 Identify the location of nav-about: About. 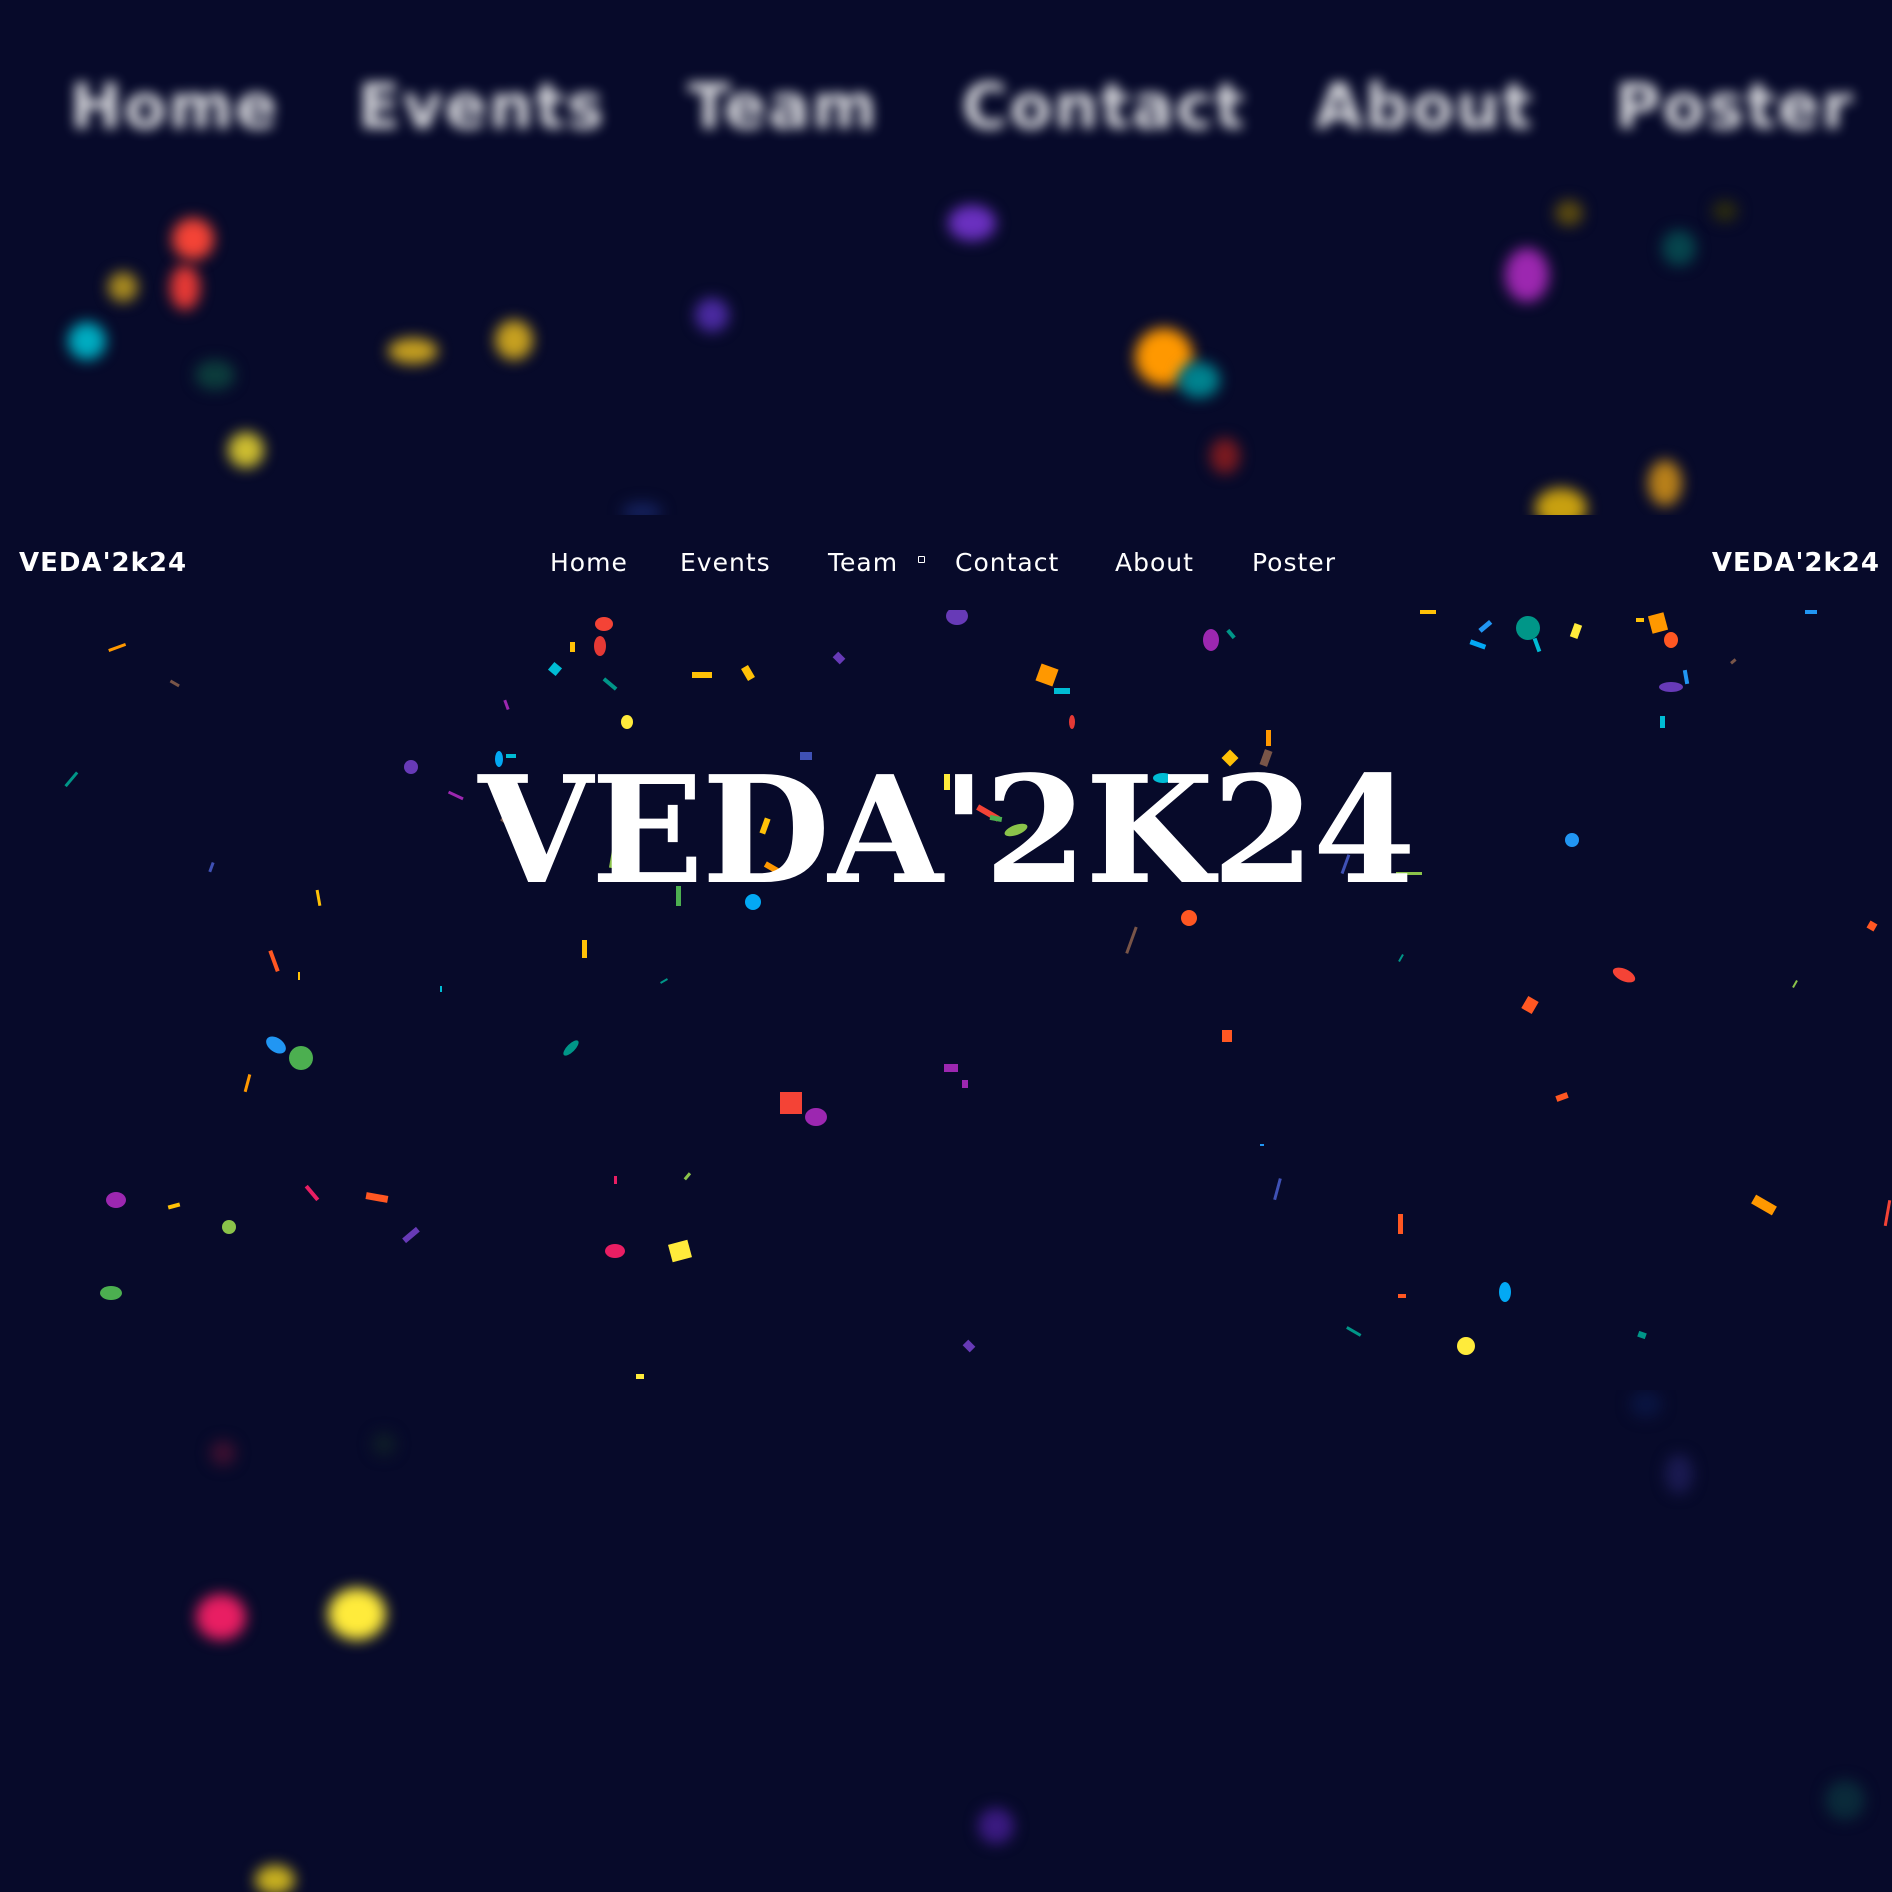
(1154, 563).